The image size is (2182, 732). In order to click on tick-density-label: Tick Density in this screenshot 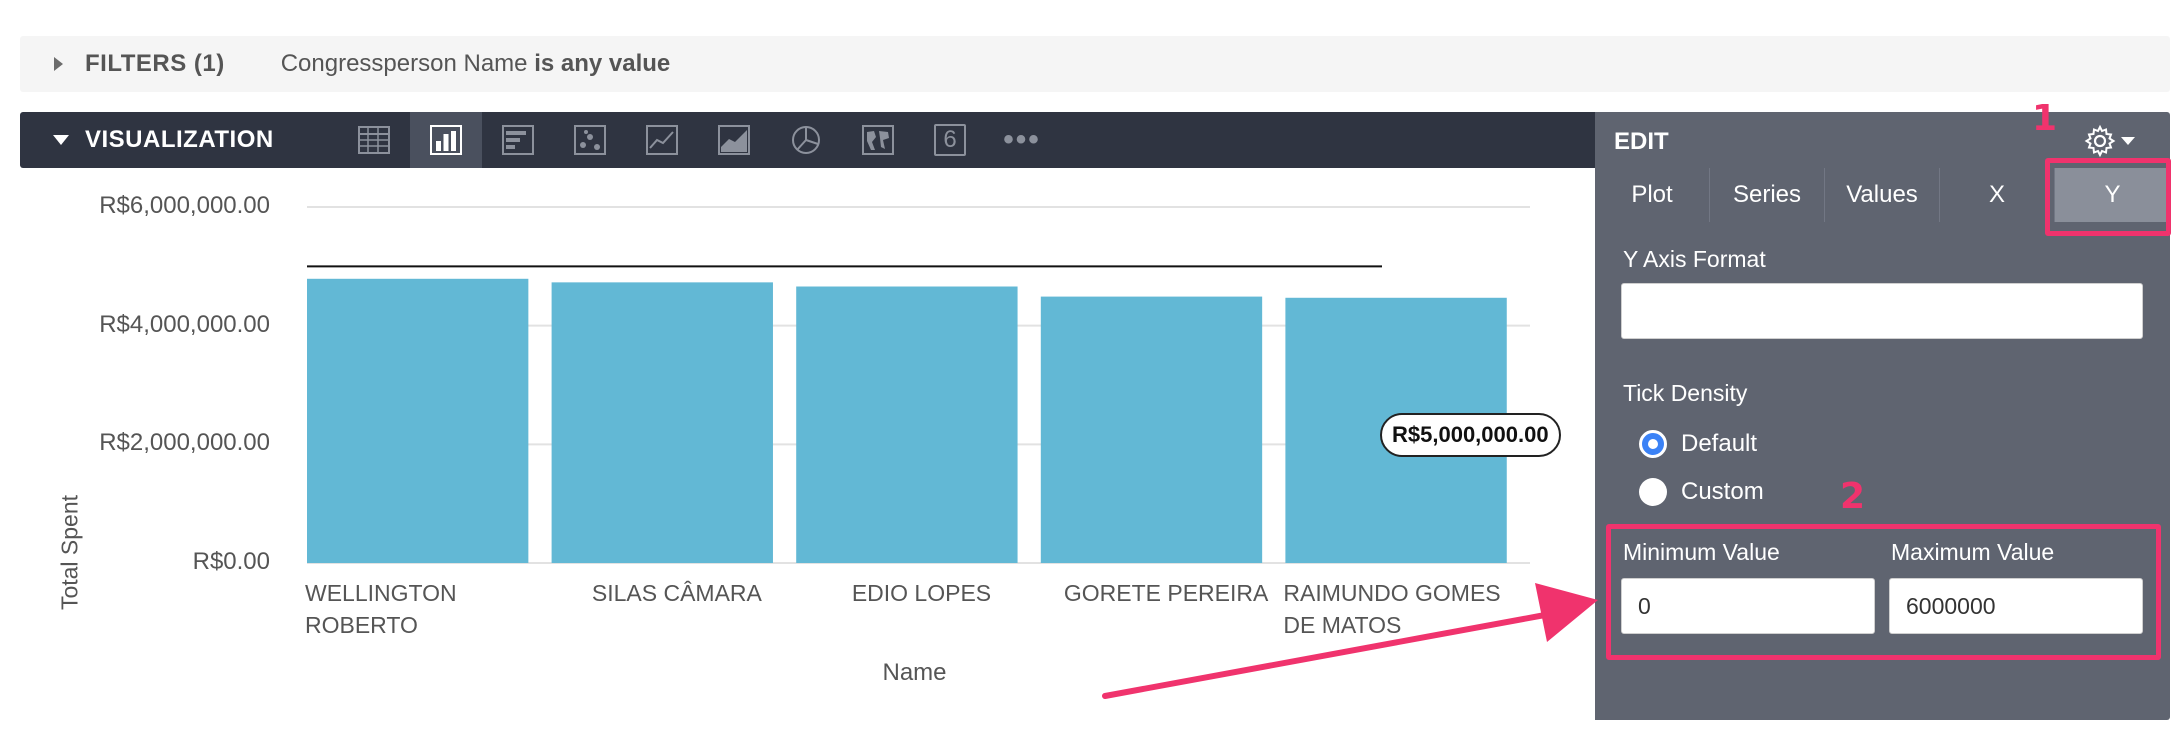, I will do `click(1685, 393)`.